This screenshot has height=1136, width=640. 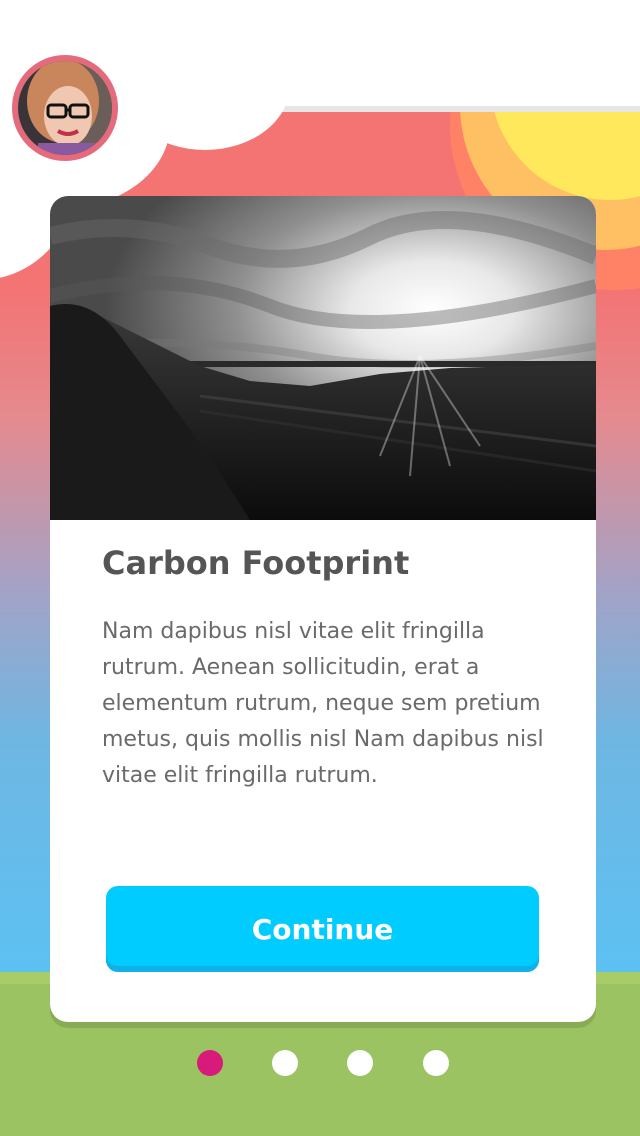 I want to click on continue-button: Continue, so click(x=322, y=929).